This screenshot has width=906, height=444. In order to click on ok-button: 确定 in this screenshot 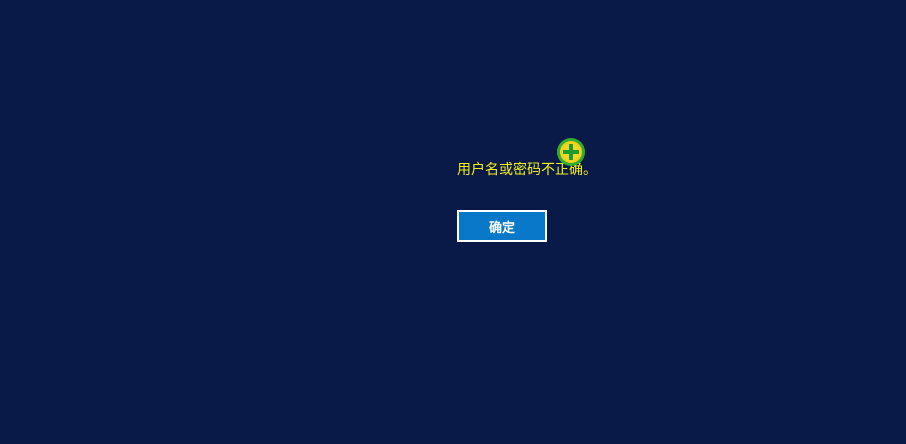, I will do `click(502, 226)`.